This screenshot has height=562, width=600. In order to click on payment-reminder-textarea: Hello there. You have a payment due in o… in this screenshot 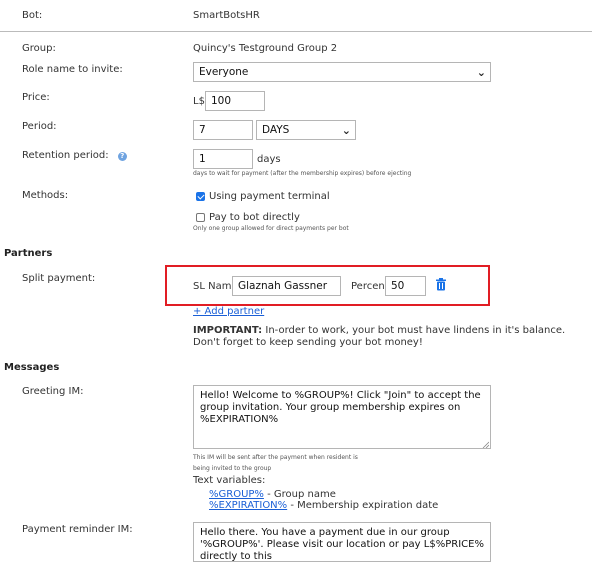, I will do `click(342, 542)`.